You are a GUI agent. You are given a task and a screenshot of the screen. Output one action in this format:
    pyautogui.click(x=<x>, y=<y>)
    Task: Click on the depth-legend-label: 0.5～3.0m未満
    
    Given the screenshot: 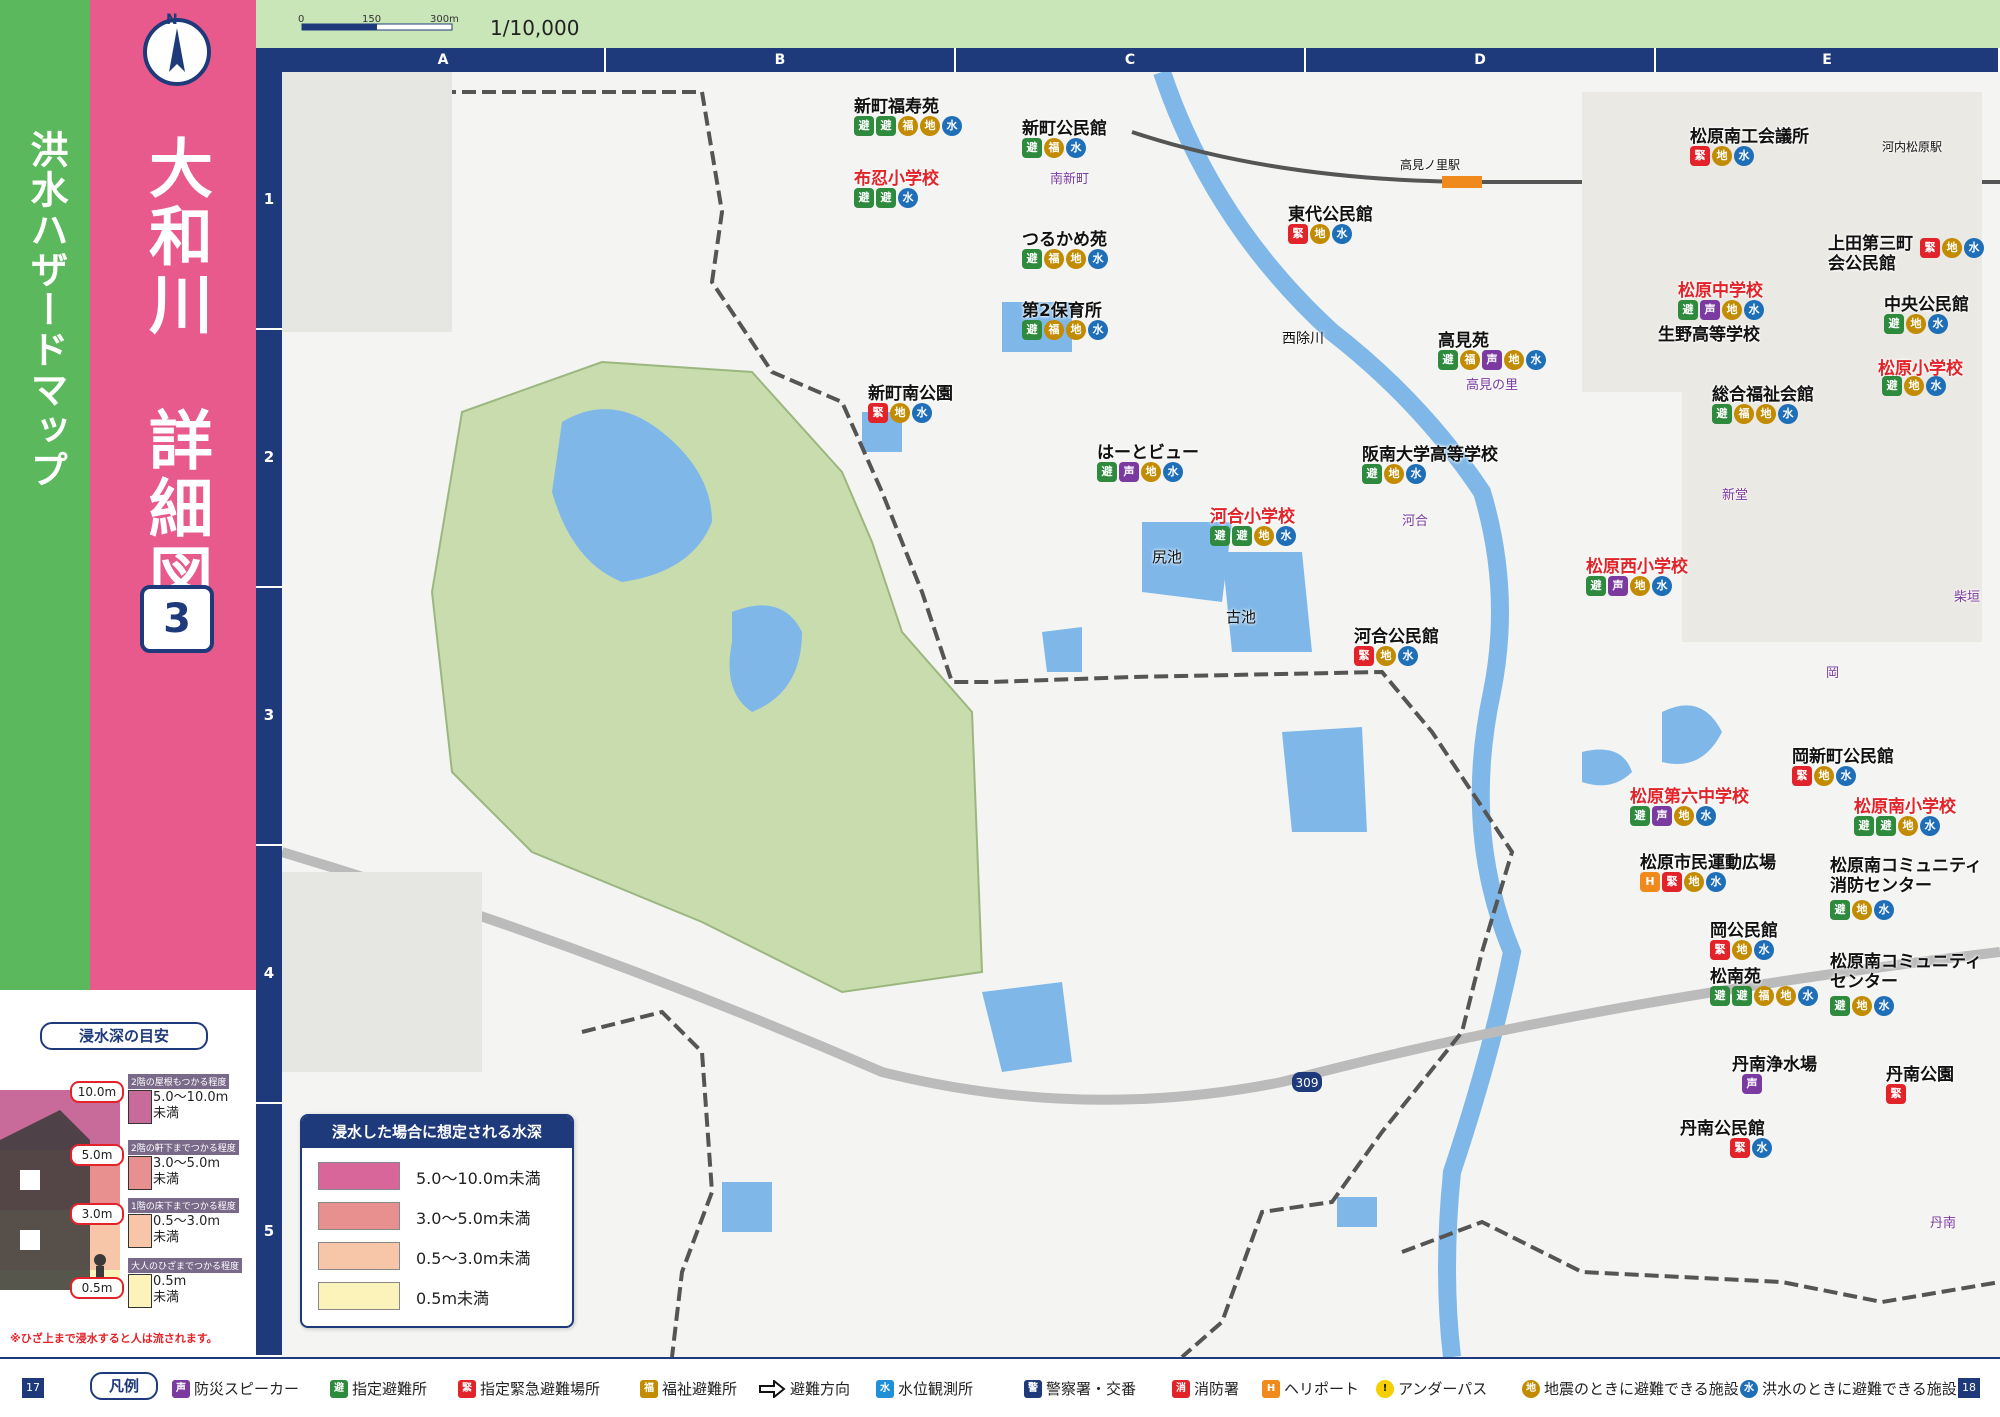 What is the action you would take?
    pyautogui.click(x=473, y=1258)
    